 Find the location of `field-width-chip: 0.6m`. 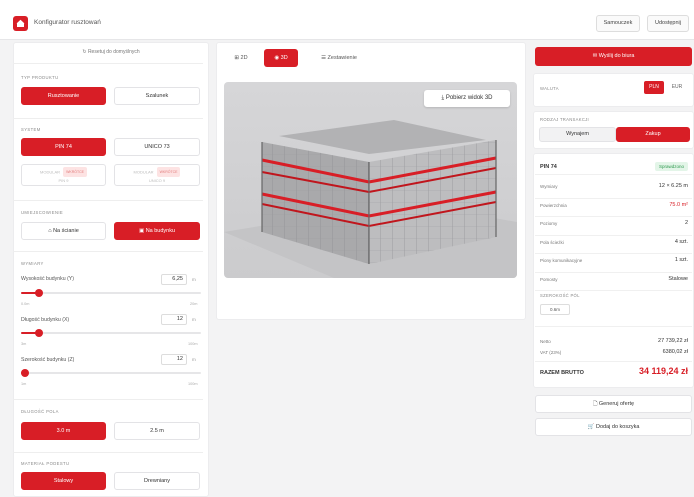

field-width-chip: 0.6m is located at coordinates (555, 309).